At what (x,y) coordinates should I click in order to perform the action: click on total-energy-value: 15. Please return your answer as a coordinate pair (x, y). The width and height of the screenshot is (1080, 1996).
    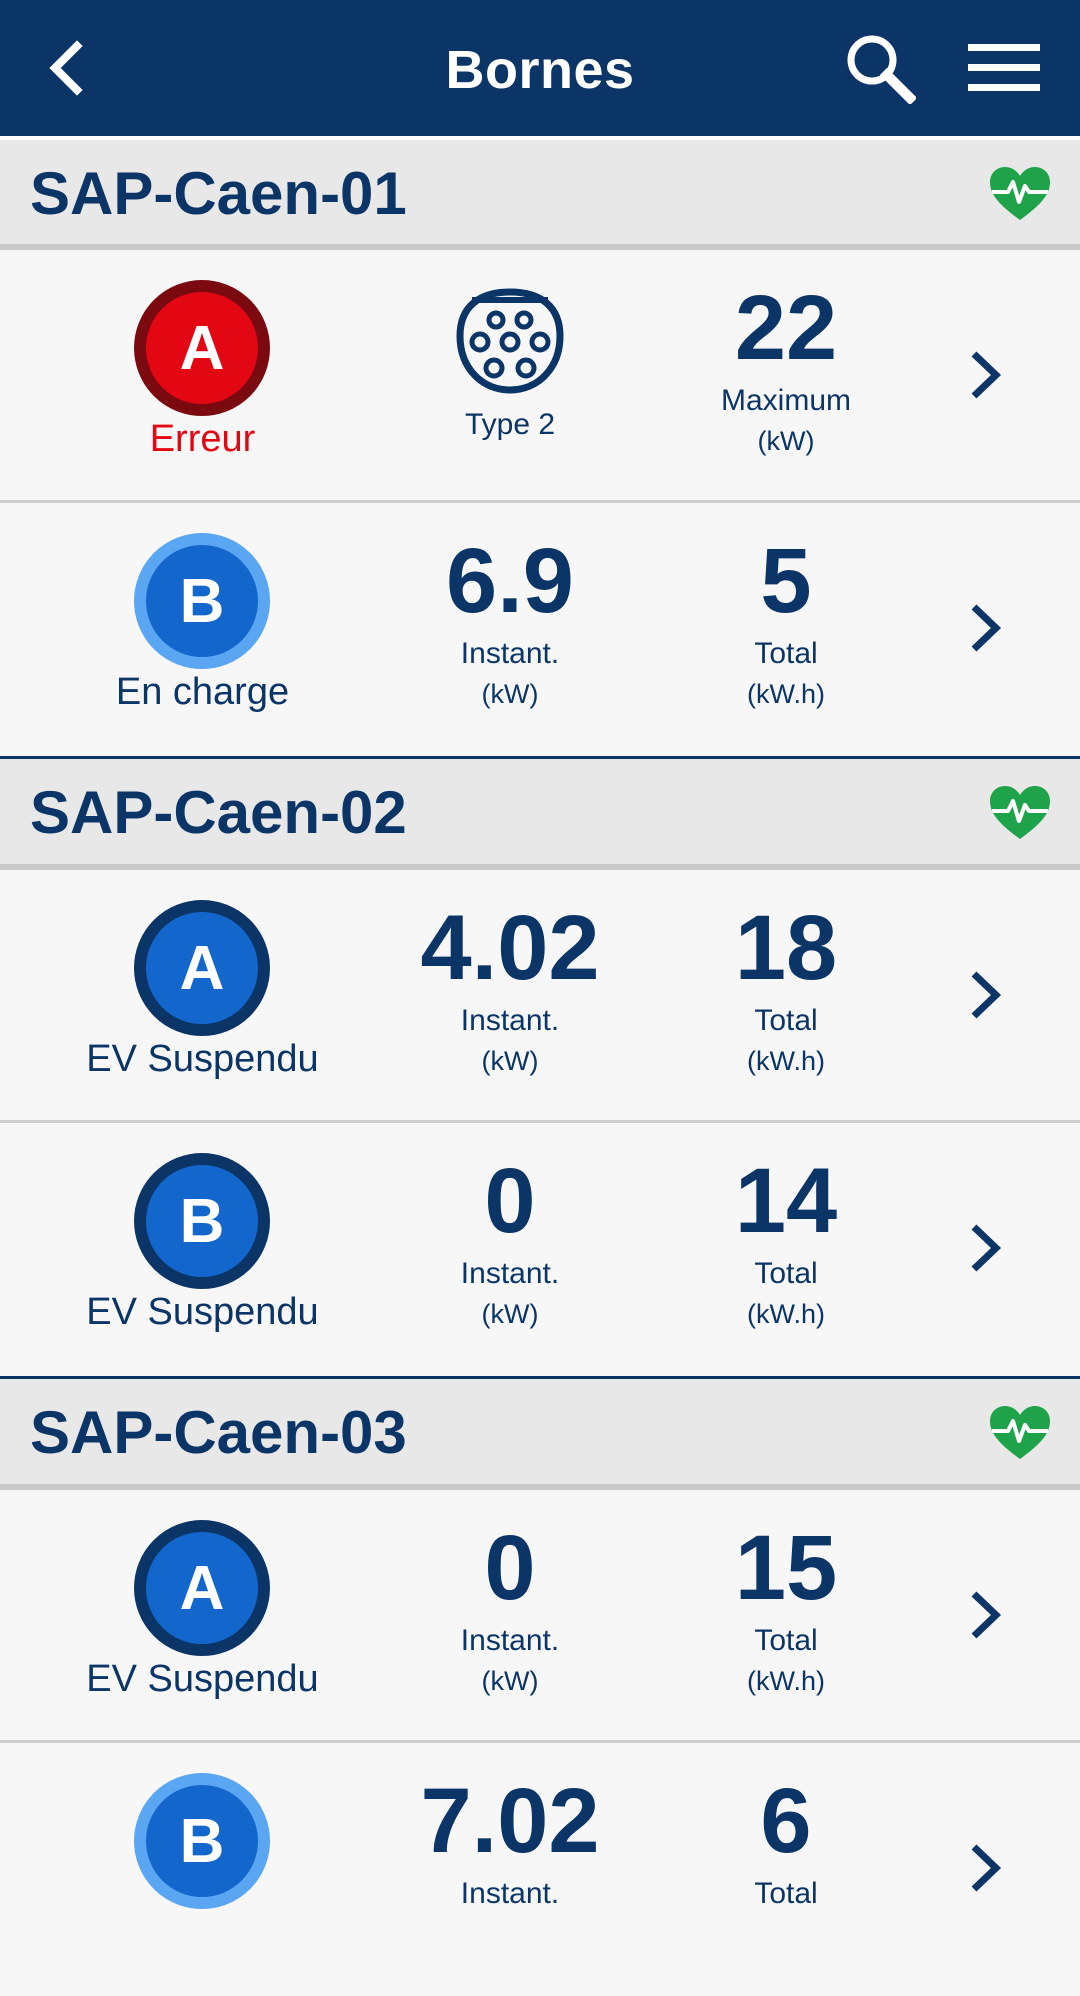
    Looking at the image, I should click on (786, 1568).